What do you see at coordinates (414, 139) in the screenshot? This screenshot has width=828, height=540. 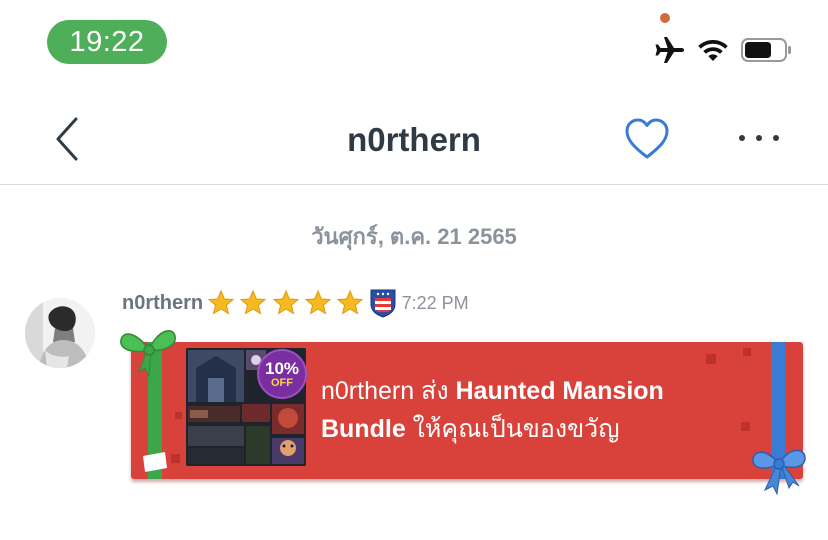 I see `conversation-title: n0rthern` at bounding box center [414, 139].